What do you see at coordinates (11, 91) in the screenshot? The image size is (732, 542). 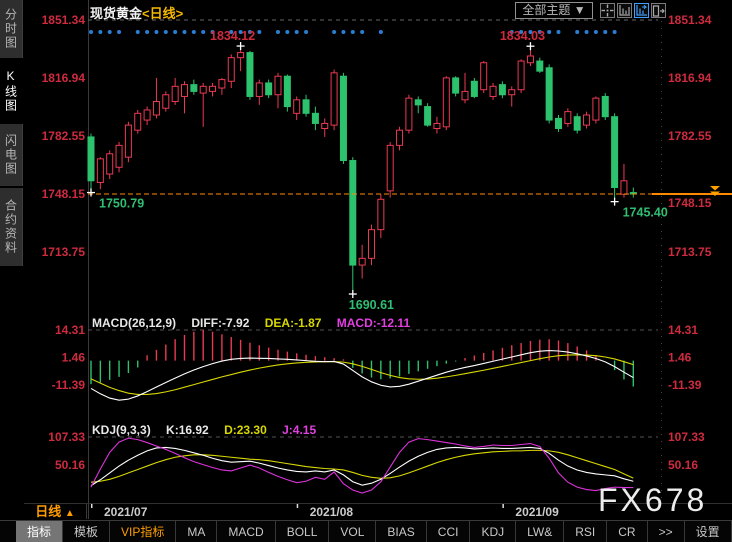 I see `sidebar-item-1: K线图` at bounding box center [11, 91].